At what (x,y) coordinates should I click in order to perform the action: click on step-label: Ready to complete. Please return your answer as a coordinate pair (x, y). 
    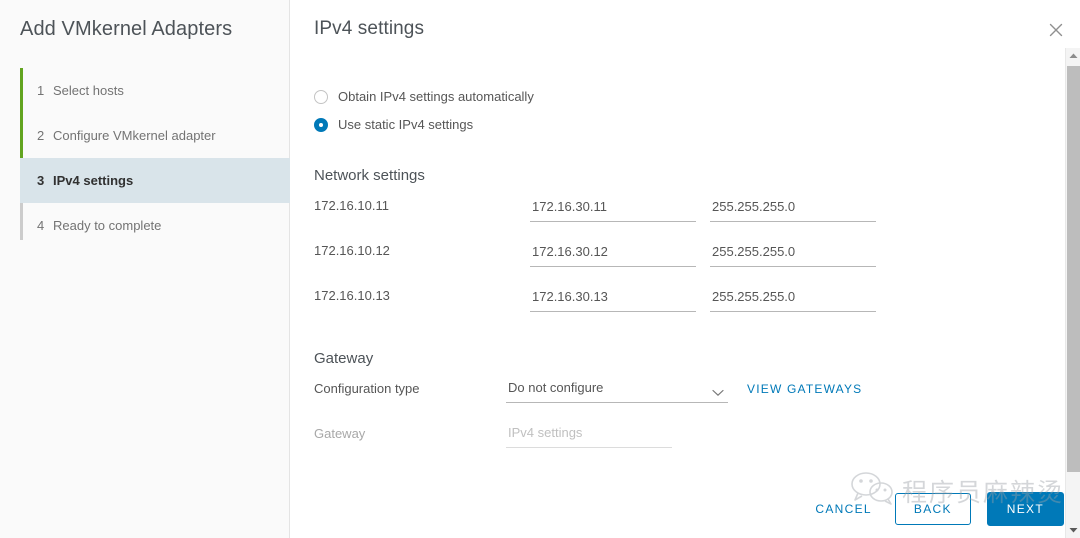
    Looking at the image, I should click on (107, 225).